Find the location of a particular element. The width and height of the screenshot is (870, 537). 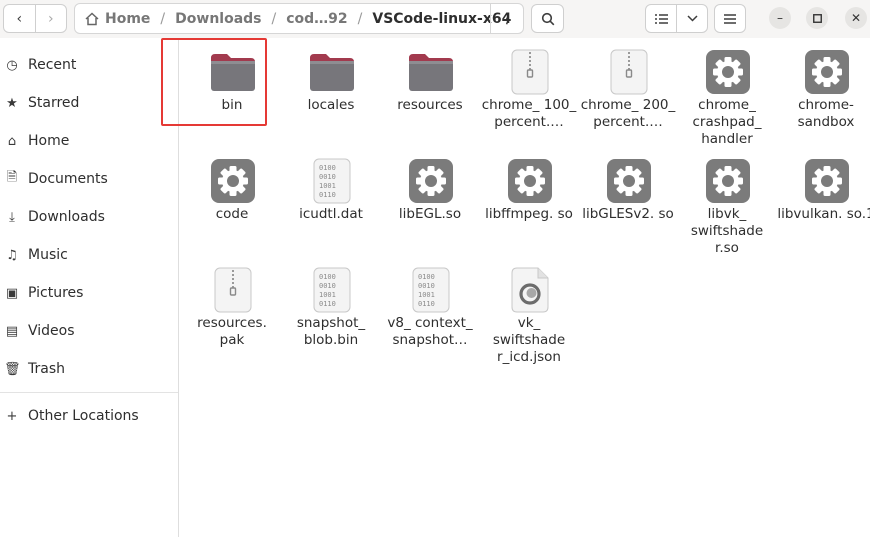

sidebar-item-home: ⌂ Home is located at coordinates (89, 141).